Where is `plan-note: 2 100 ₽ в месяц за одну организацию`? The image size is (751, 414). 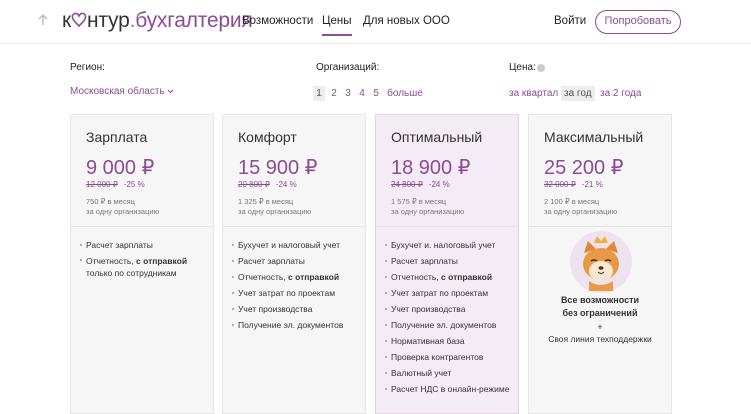
plan-note: 2 100 ₽ в месяц за одну организацию is located at coordinates (580, 207).